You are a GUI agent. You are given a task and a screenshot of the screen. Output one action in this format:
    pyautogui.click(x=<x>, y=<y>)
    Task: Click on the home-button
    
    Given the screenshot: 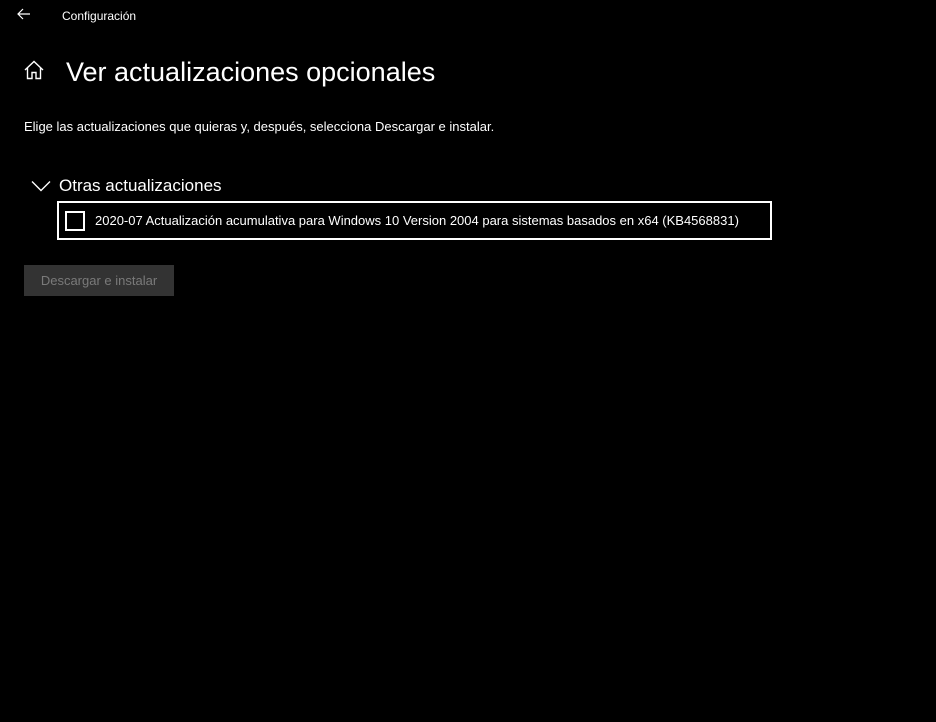 What is the action you would take?
    pyautogui.click(x=34, y=72)
    